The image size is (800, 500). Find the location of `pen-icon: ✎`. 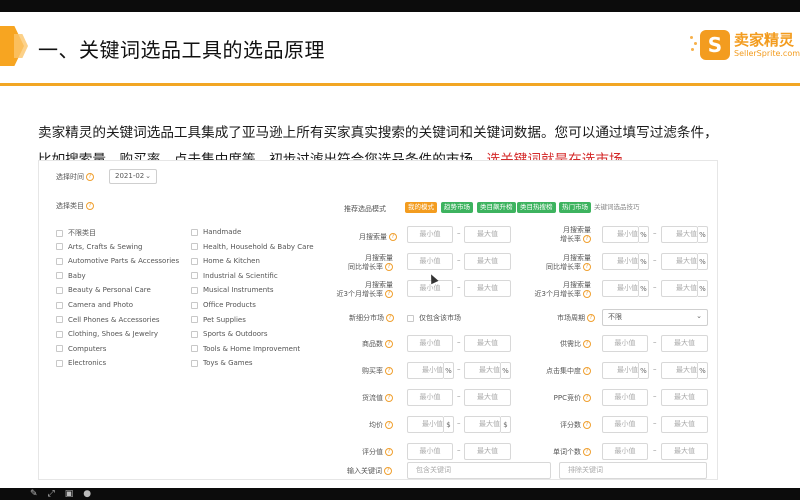

pen-icon: ✎ is located at coordinates (34, 494).